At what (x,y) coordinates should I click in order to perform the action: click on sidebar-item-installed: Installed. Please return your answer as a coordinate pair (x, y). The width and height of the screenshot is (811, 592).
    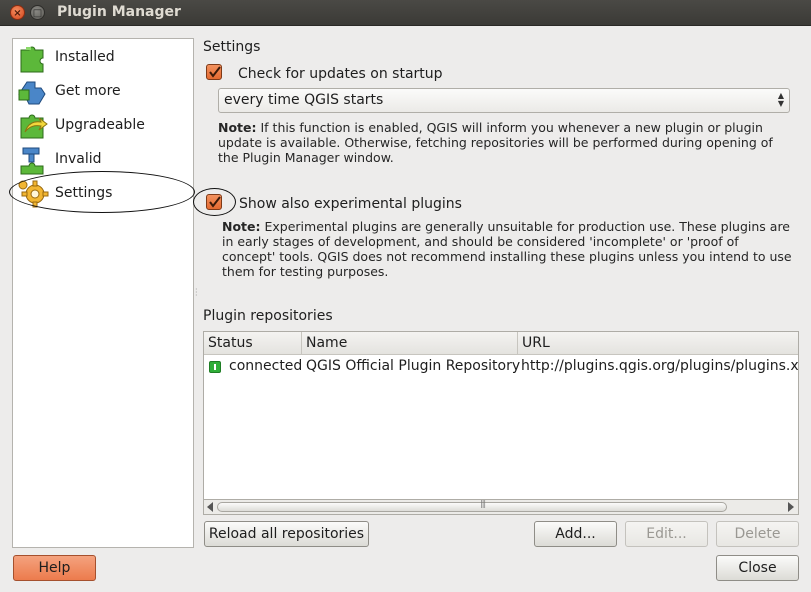
    Looking at the image, I should click on (103, 58).